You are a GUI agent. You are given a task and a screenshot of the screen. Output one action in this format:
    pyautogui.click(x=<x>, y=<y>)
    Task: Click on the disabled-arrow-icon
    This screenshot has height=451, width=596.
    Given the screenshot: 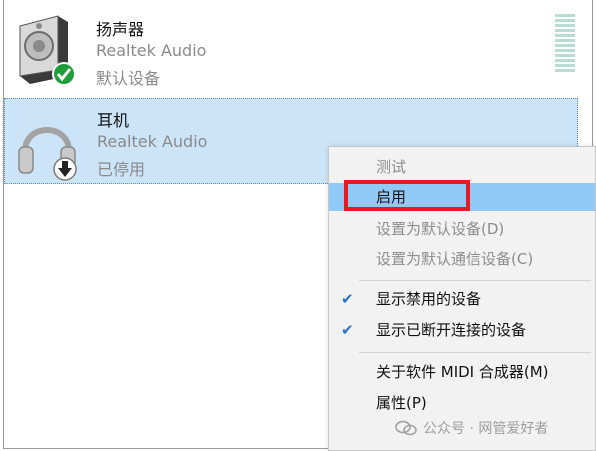 What is the action you would take?
    pyautogui.click(x=65, y=169)
    